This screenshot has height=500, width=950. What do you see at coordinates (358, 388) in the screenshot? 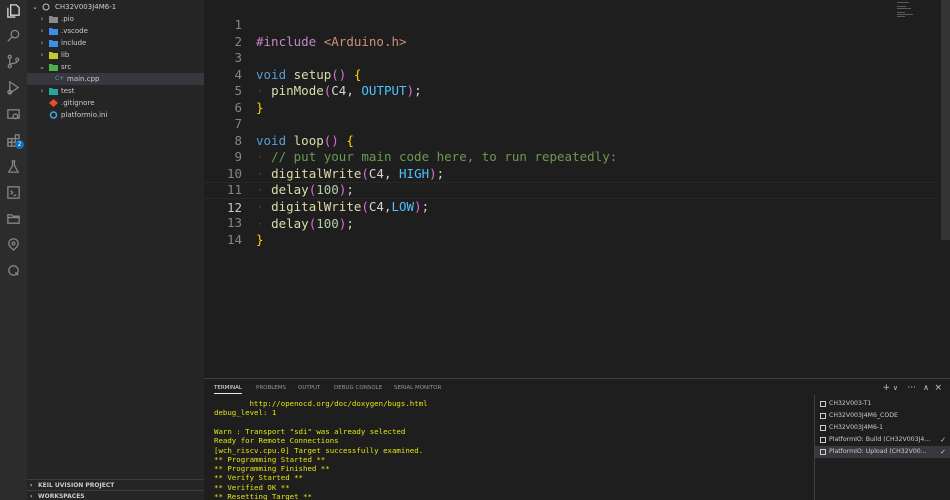
I see `tab-debug-console: DEBUG CONSOLE` at bounding box center [358, 388].